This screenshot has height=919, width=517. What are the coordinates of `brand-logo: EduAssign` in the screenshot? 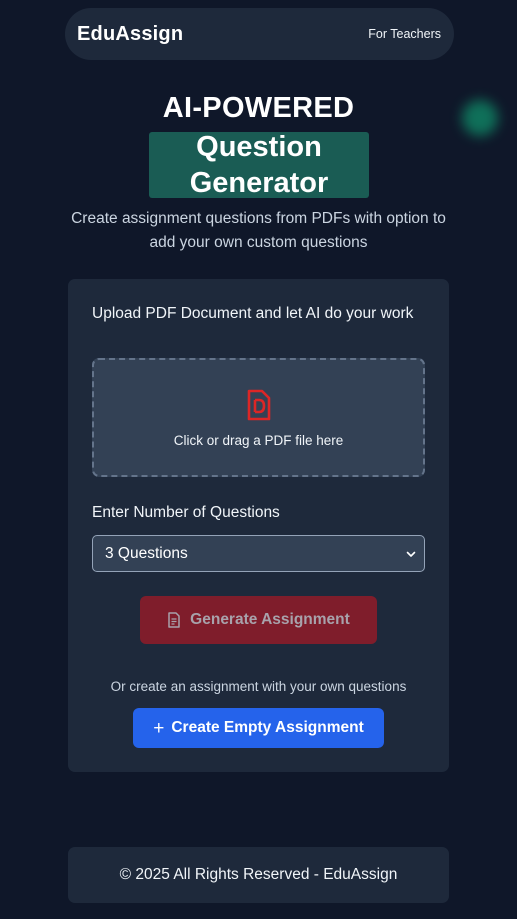 It's located at (130, 34).